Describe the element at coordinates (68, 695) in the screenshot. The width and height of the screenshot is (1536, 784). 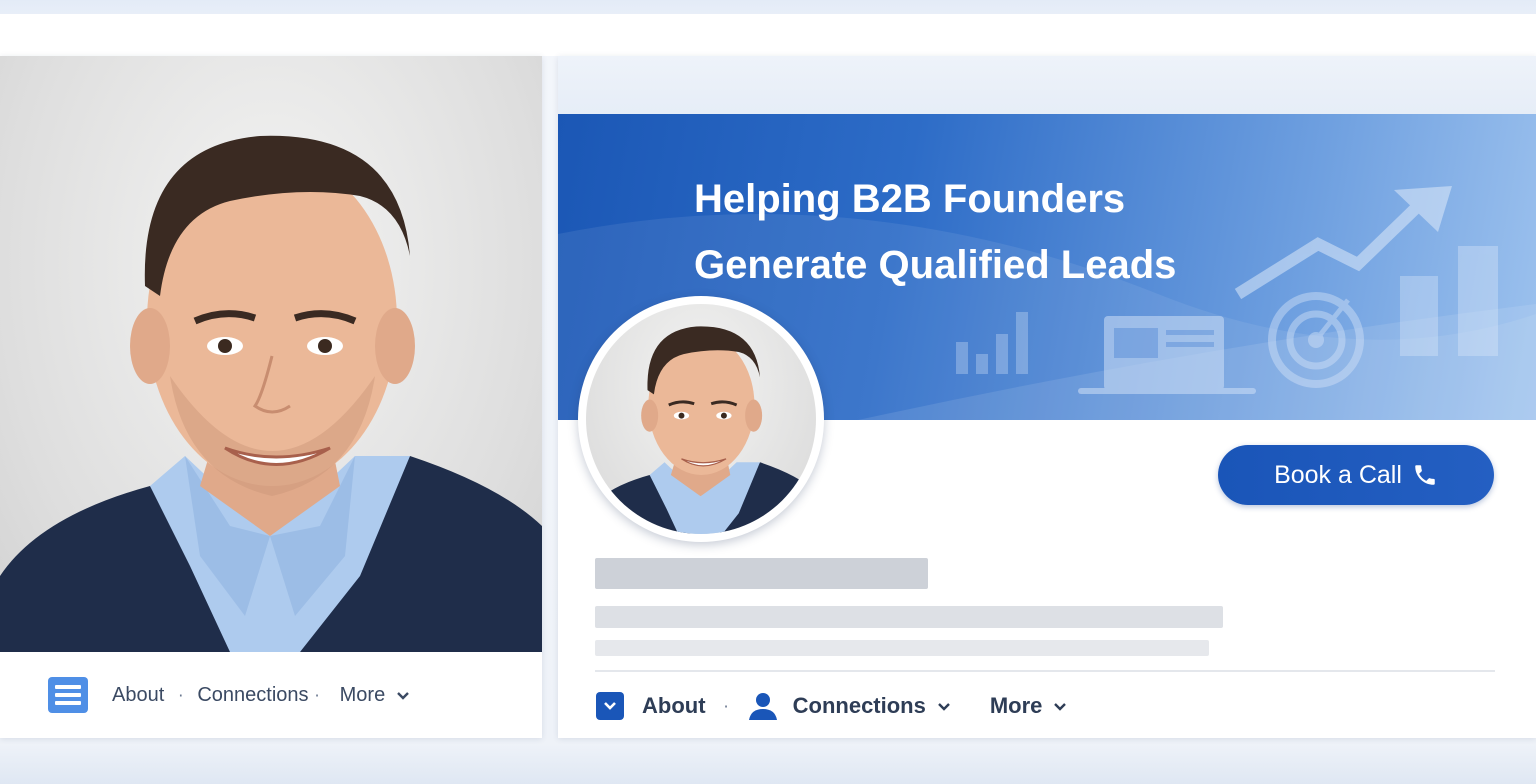
I see `menu-icon` at that location.